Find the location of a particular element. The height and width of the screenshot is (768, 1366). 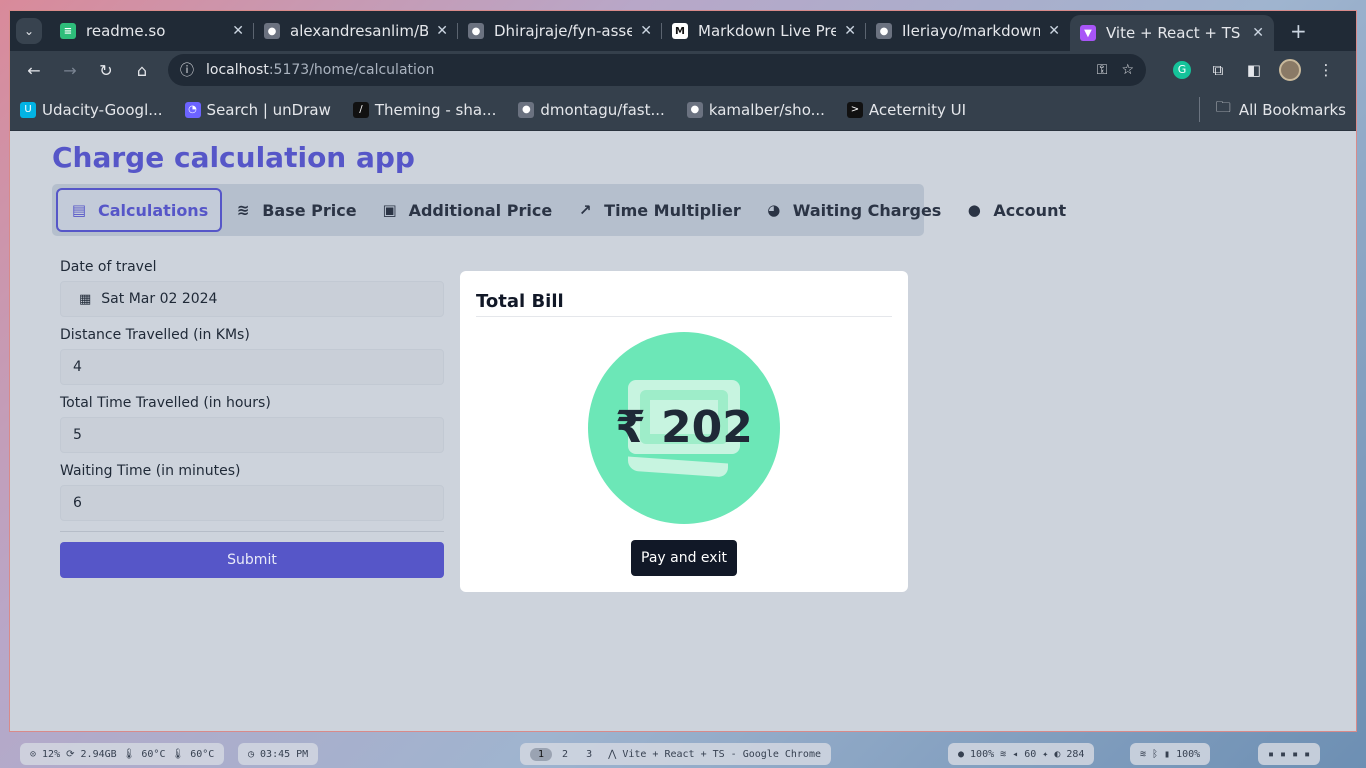

browser-tab: M Markdown Live Prev ✕ is located at coordinates (764, 31).